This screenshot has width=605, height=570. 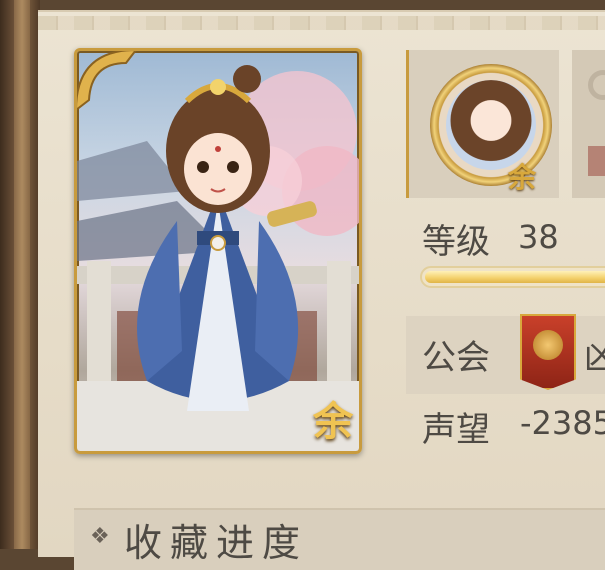 I want to click on level-progress-fill, so click(x=515, y=277).